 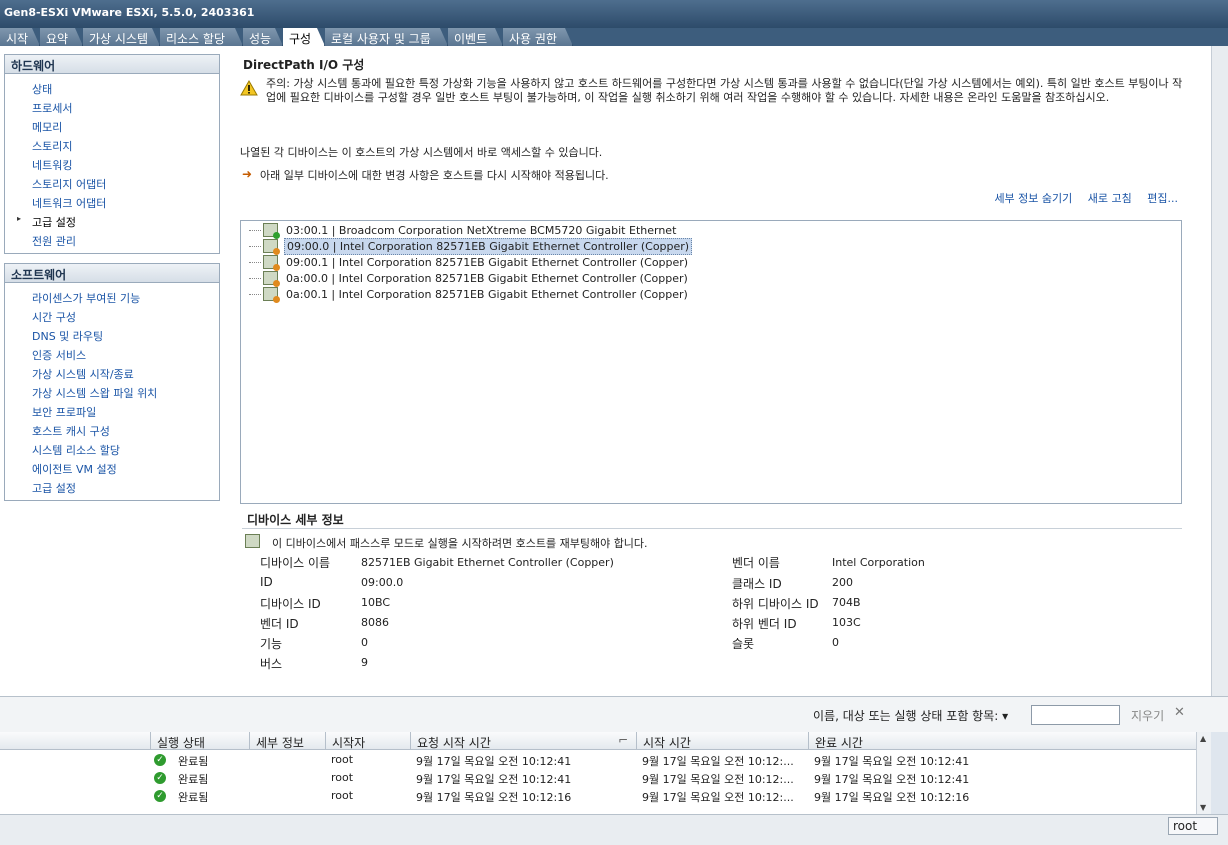 What do you see at coordinates (112, 486) in the screenshot?
I see `sw-item-advanced-settings: 고급 설정` at bounding box center [112, 486].